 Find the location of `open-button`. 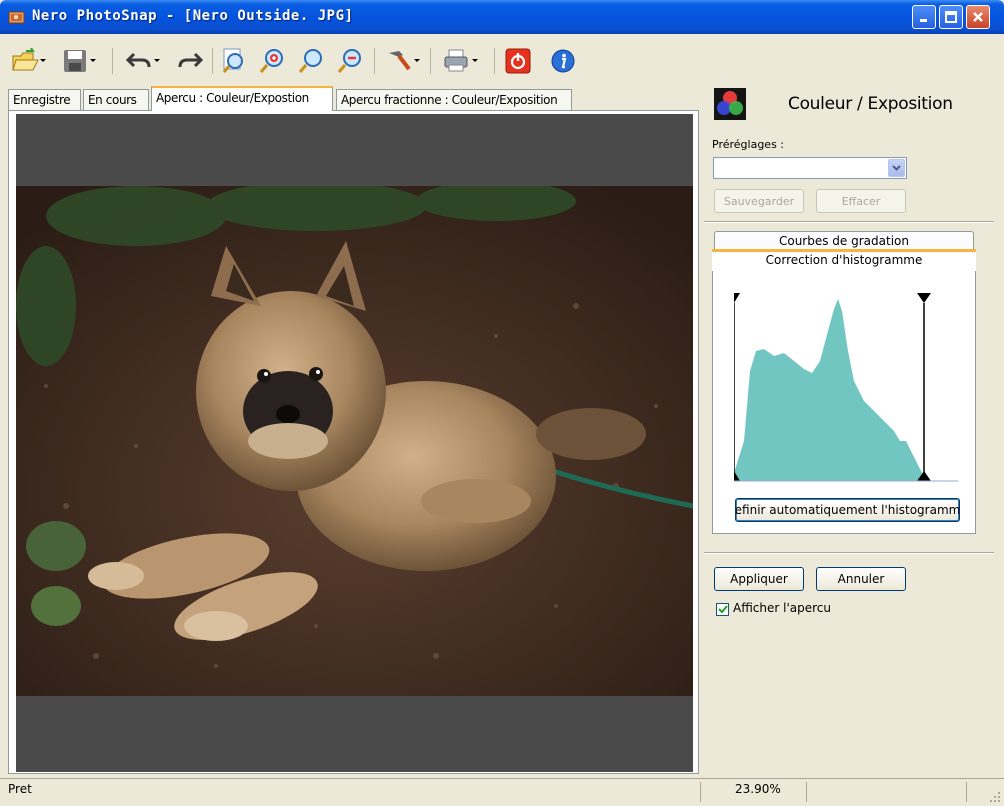

open-button is located at coordinates (28, 61).